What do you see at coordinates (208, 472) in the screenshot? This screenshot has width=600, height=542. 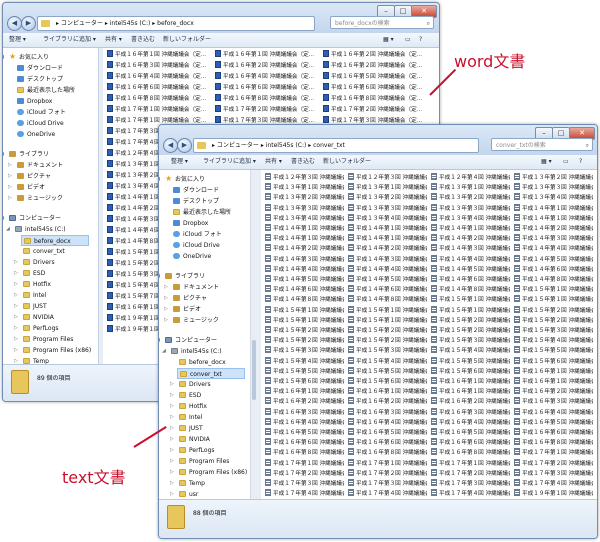 I see `sidebar-item-program-files-x86: ▷ Program Files (x86)` at bounding box center [208, 472].